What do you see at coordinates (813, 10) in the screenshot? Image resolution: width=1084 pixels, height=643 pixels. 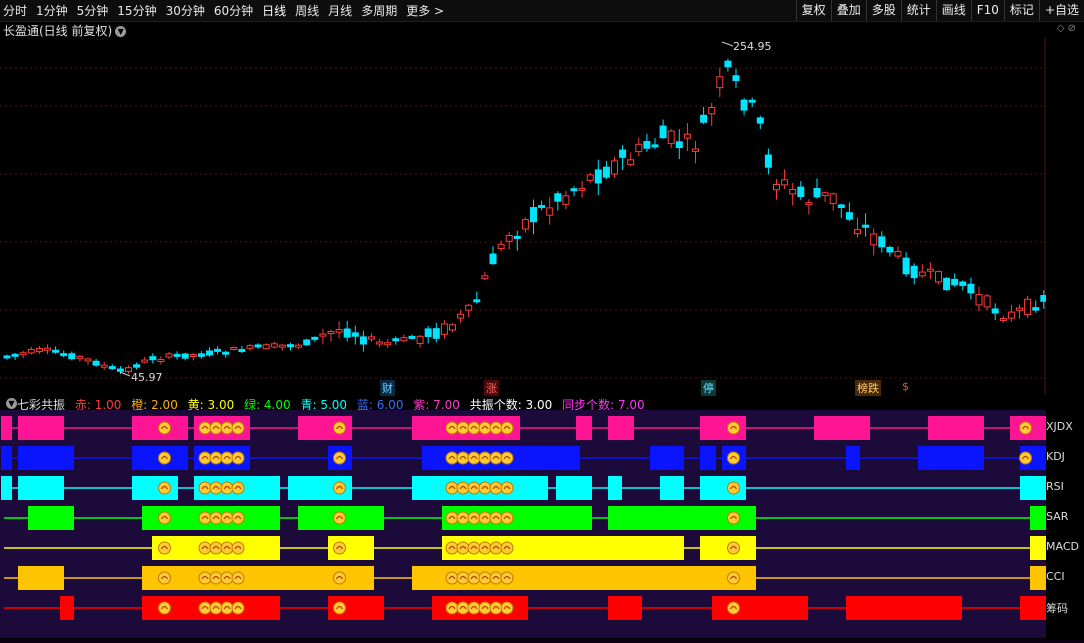 I see `adjust-button: 复权` at bounding box center [813, 10].